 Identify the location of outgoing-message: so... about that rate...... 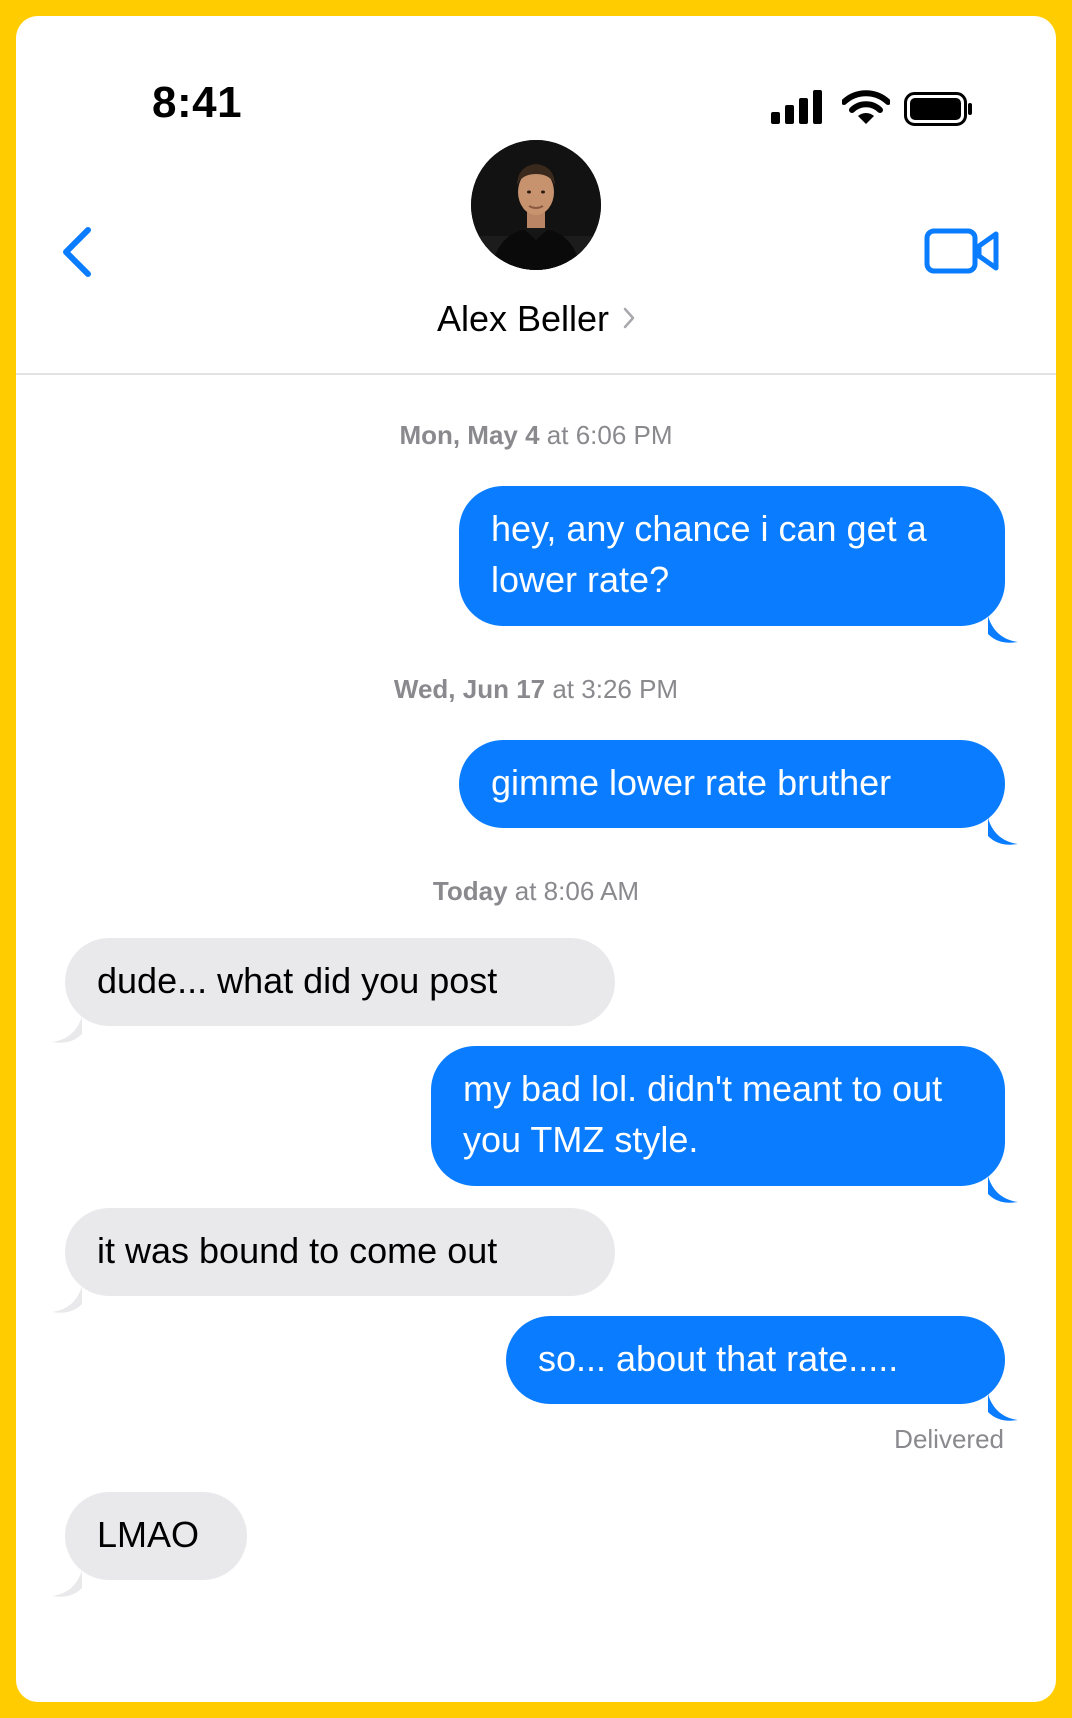
(755, 1360).